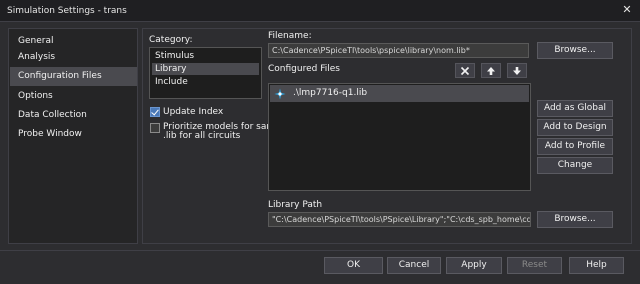  What do you see at coordinates (491, 70) in the screenshot?
I see `arrow-up-icon` at bounding box center [491, 70].